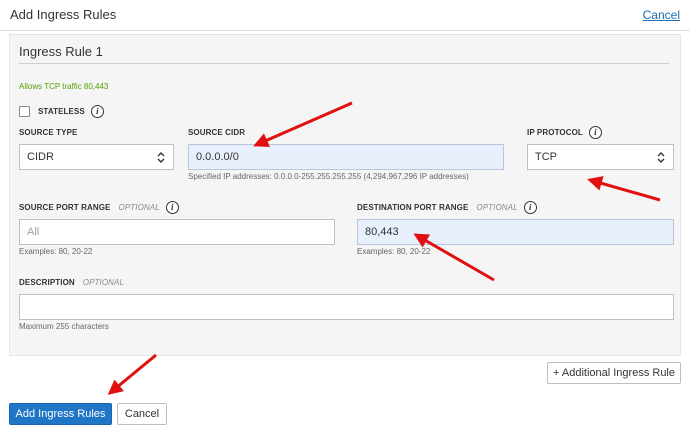  Describe the element at coordinates (63, 14) in the screenshot. I see `dialog-title: Add Ingress Rules` at that location.